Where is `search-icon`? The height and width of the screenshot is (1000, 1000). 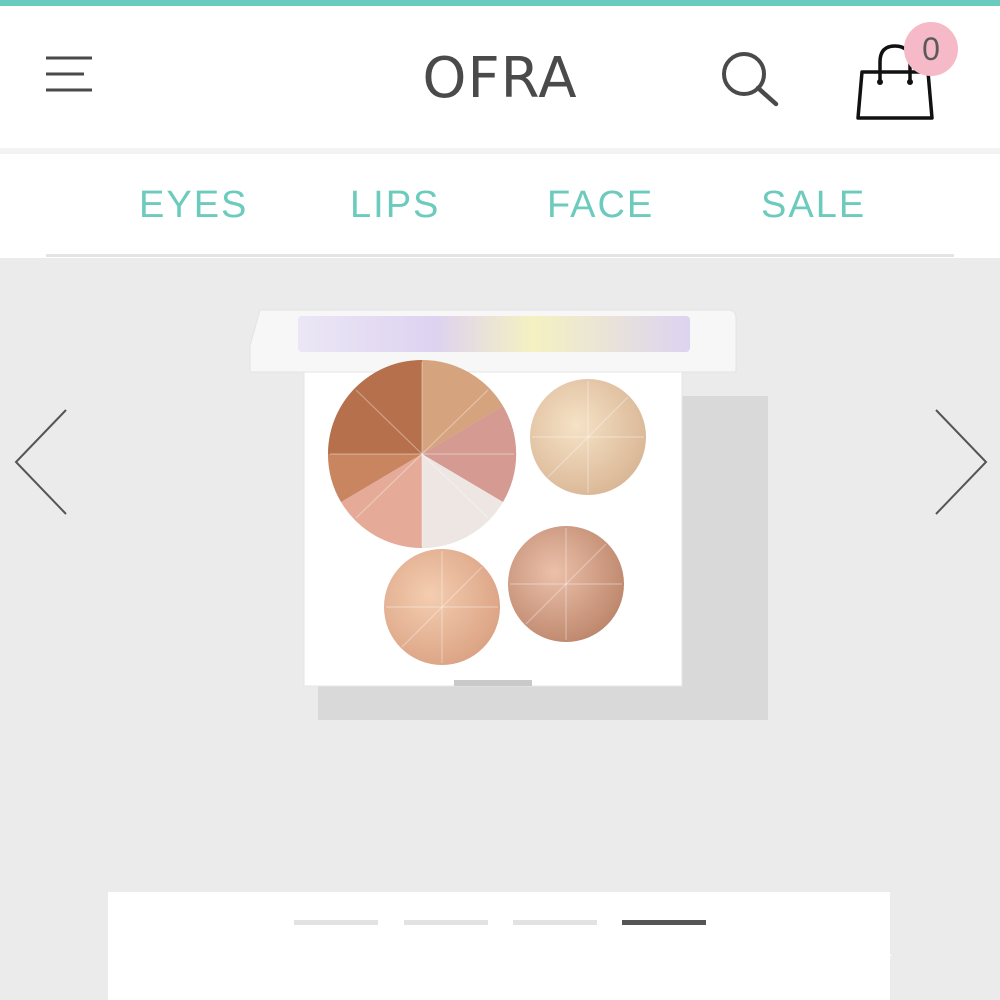 search-icon is located at coordinates (749, 79).